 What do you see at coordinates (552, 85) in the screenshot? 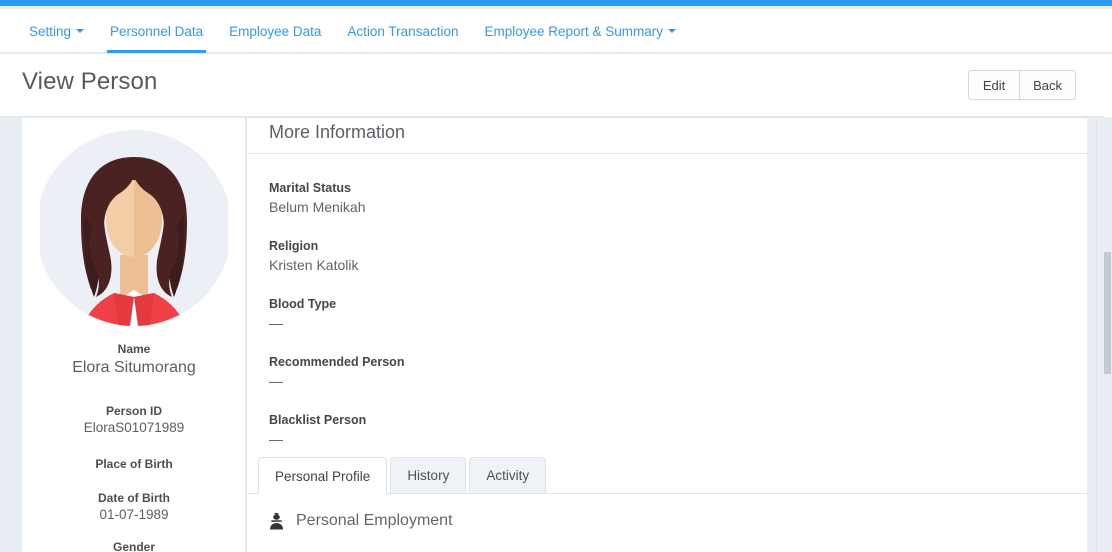
I see `page-header: View Person Edit Back` at bounding box center [552, 85].